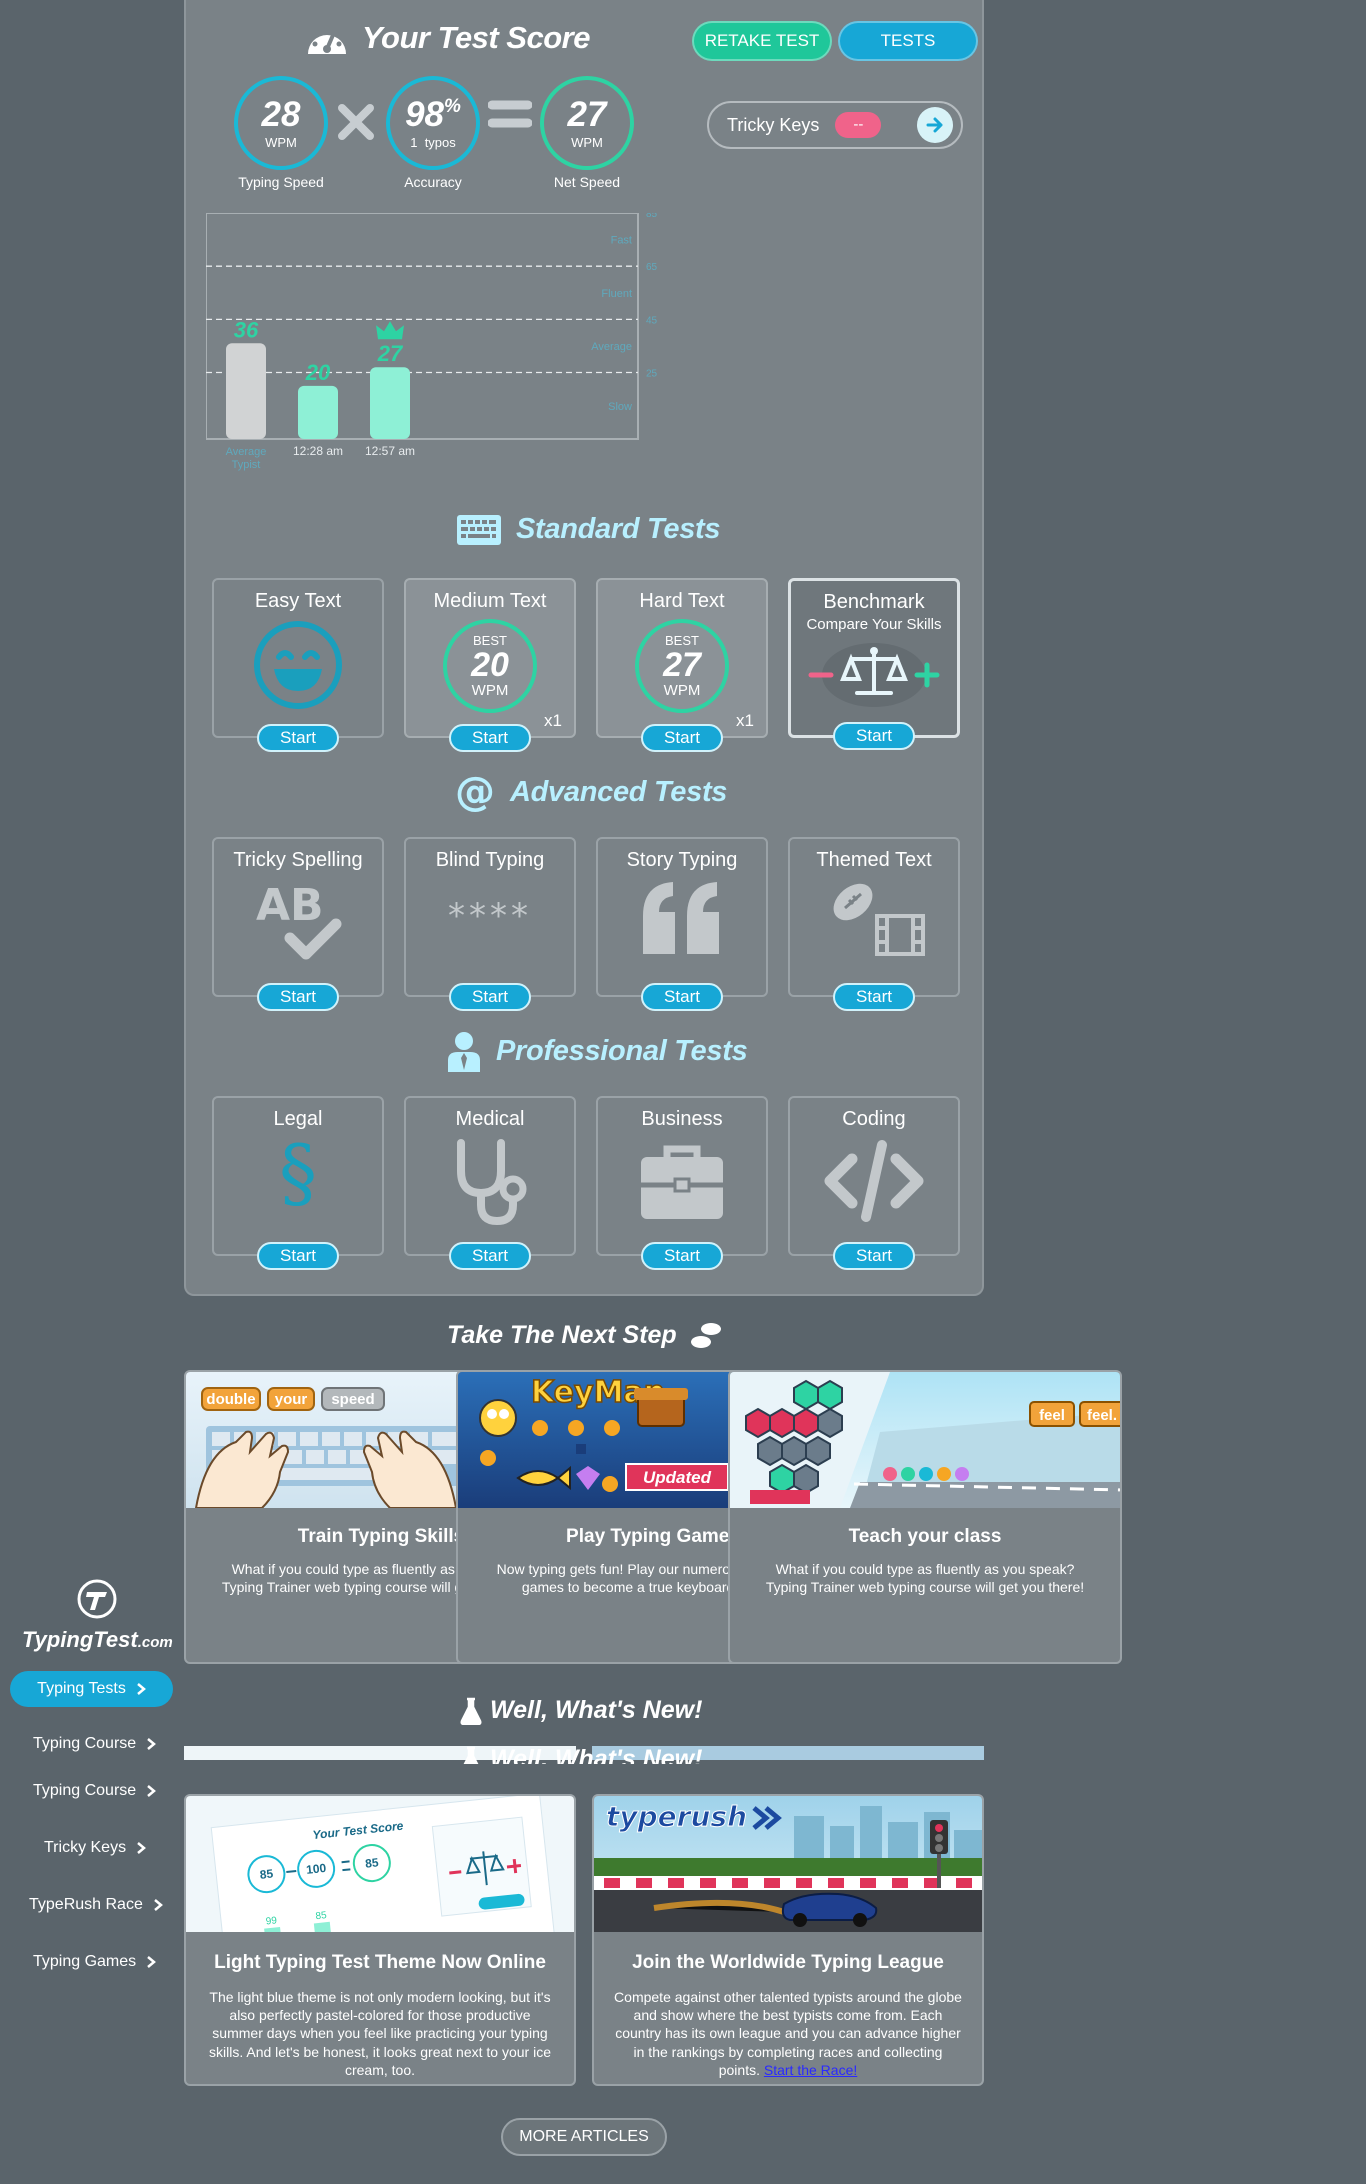 The height and width of the screenshot is (2184, 1366). I want to click on more-articles-button: MORE ARTICLES, so click(584, 2137).